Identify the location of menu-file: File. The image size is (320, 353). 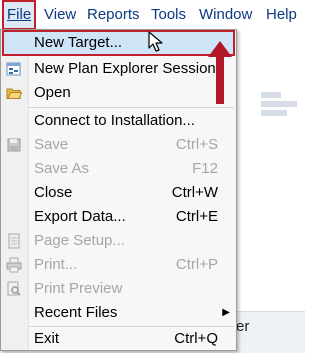
(19, 15).